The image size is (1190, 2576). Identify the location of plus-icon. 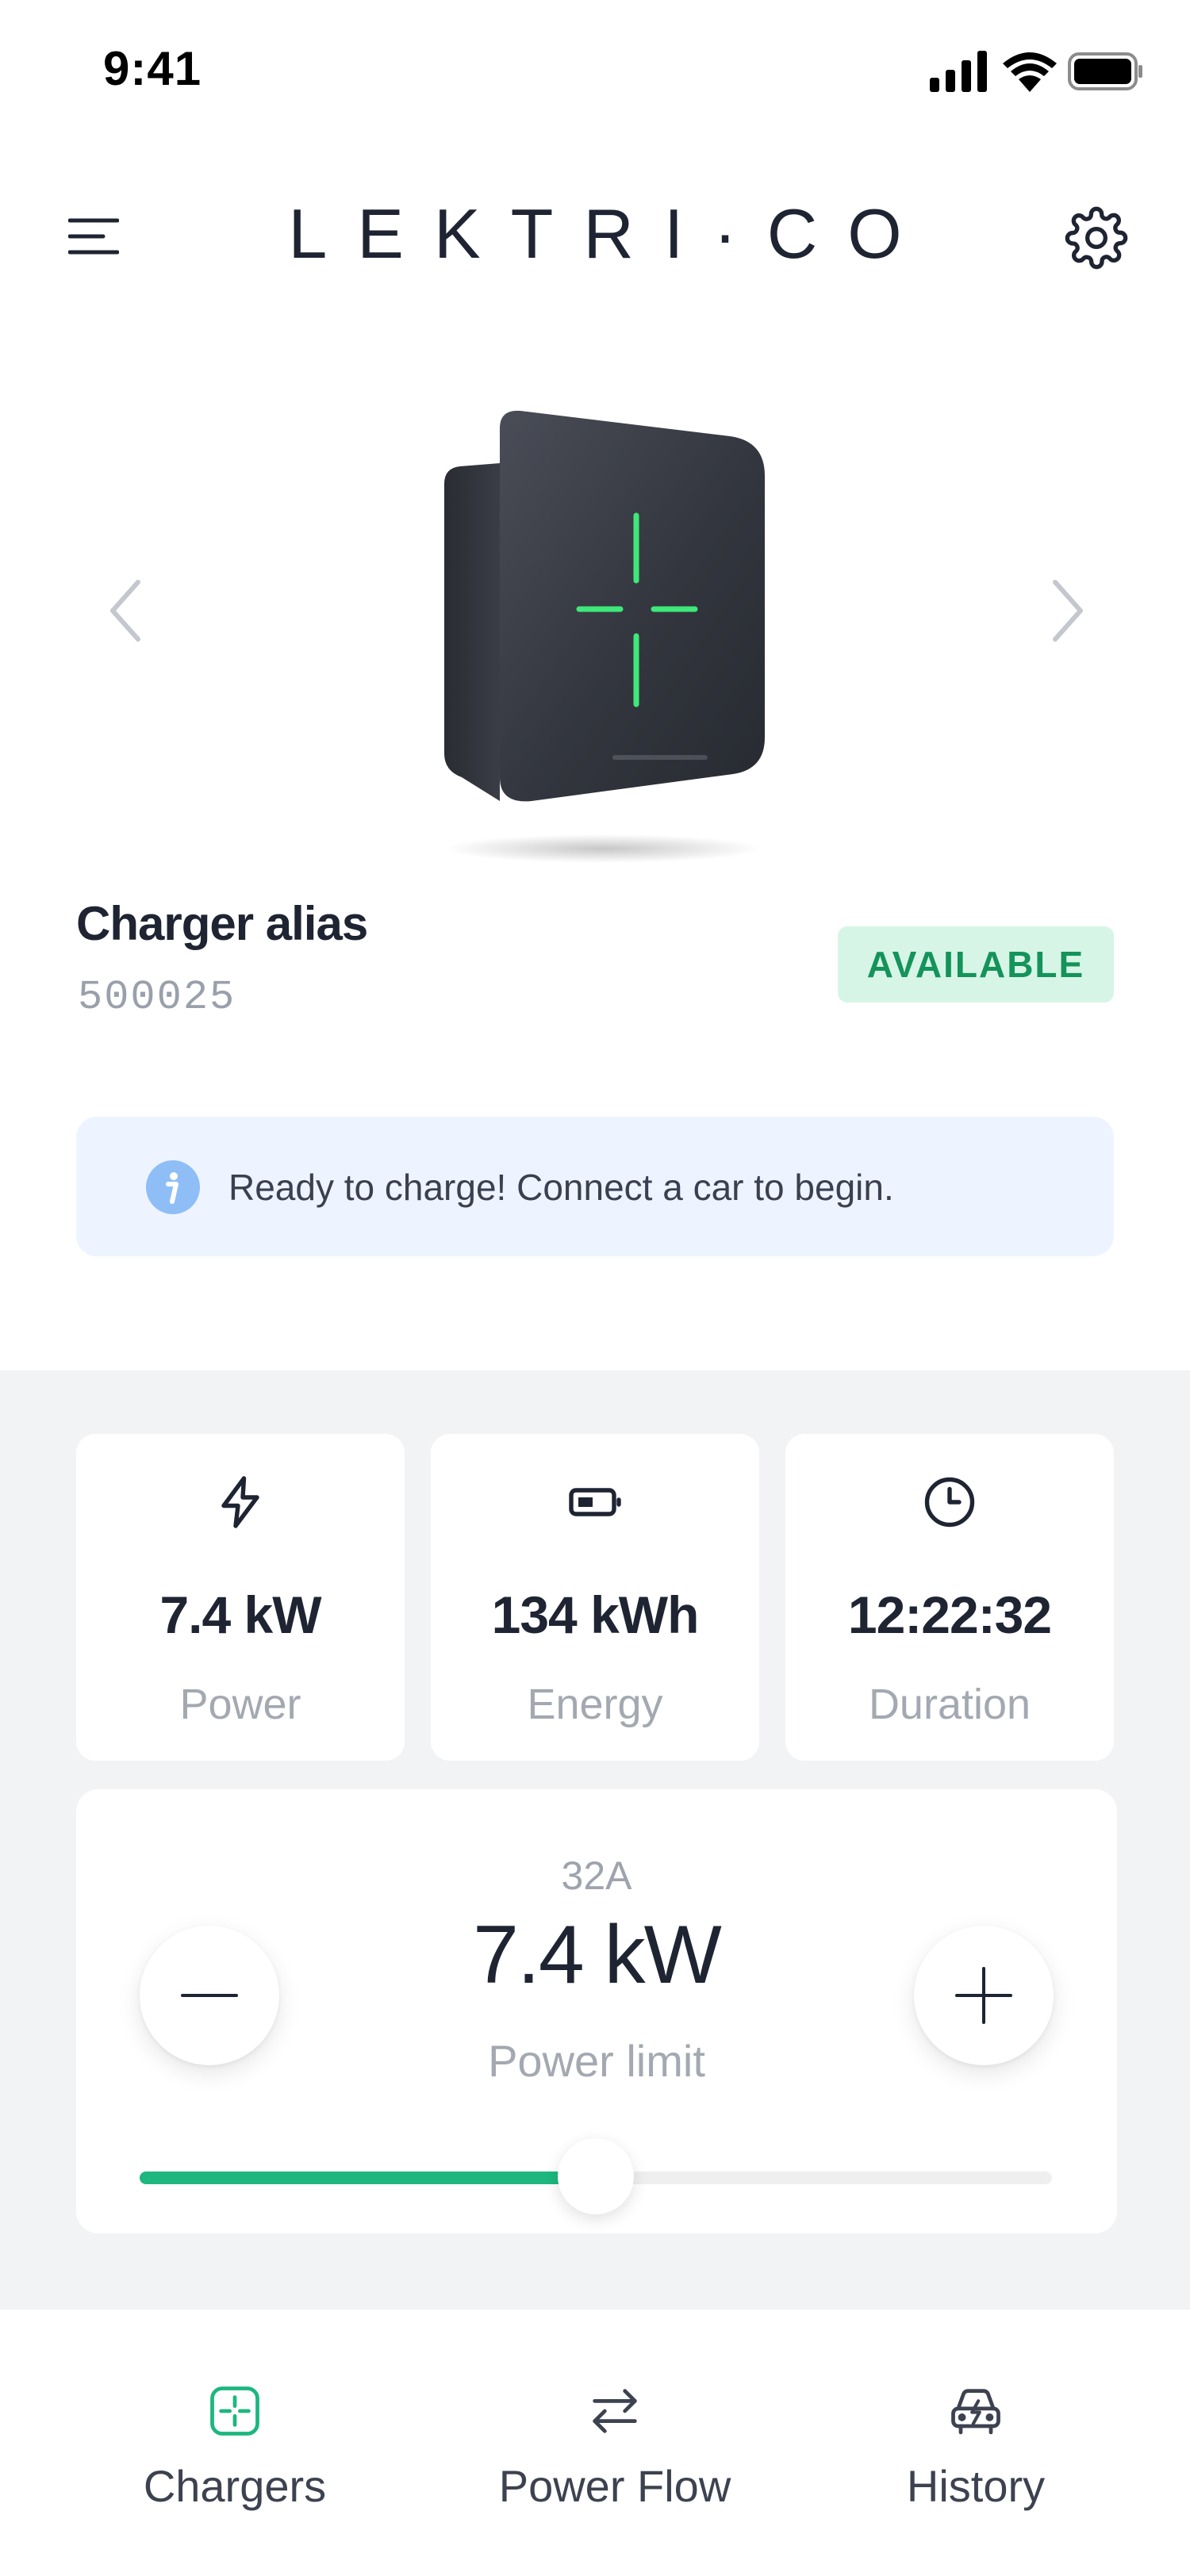
(983, 1996).